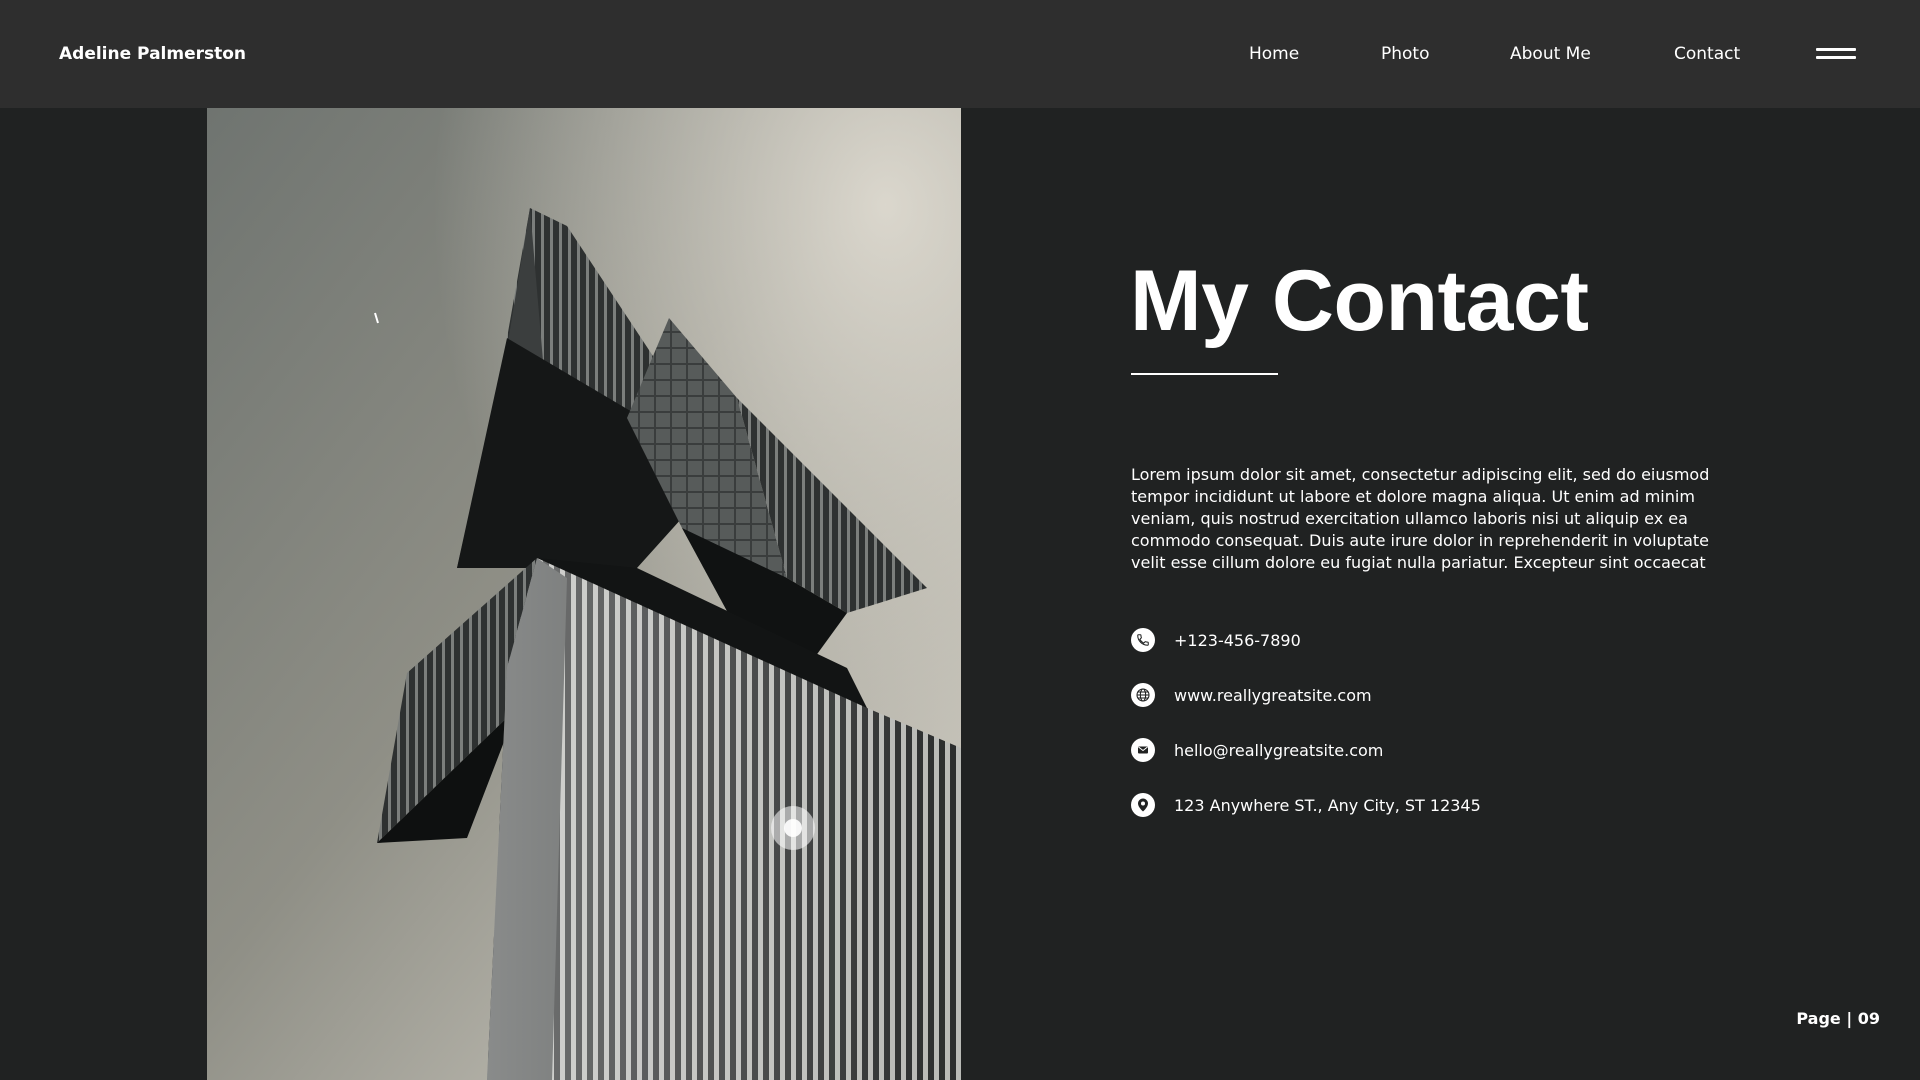 The image size is (1920, 1080). I want to click on contact-email-text: hello@reallygreatsite.com, so click(1279, 750).